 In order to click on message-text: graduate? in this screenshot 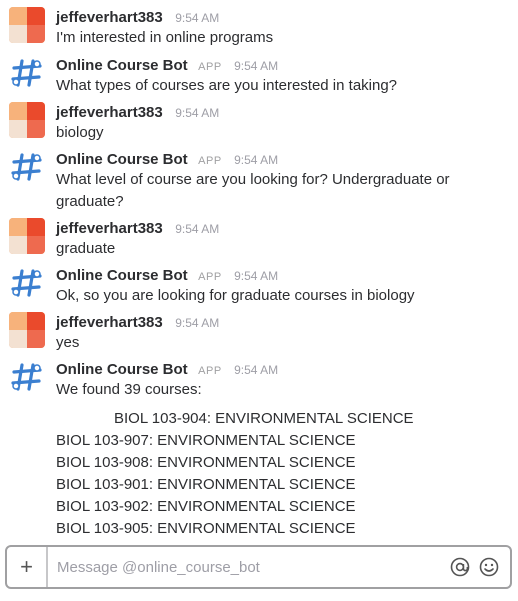, I will do `click(90, 201)`.